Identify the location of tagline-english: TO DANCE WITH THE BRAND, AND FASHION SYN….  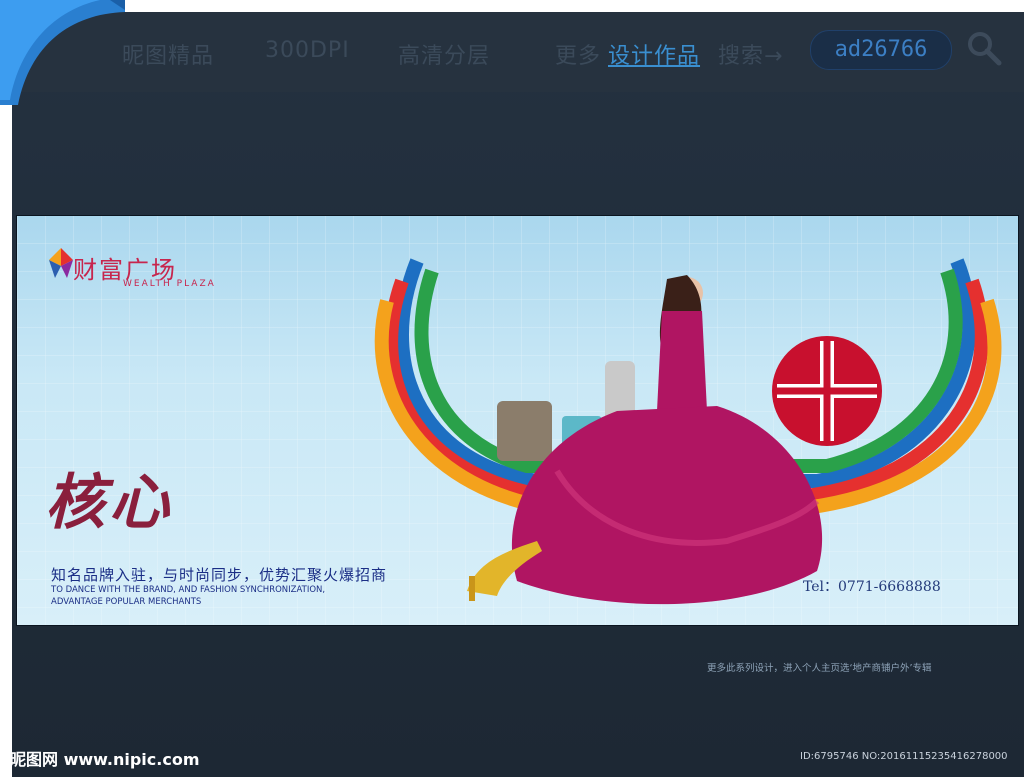
(188, 596).